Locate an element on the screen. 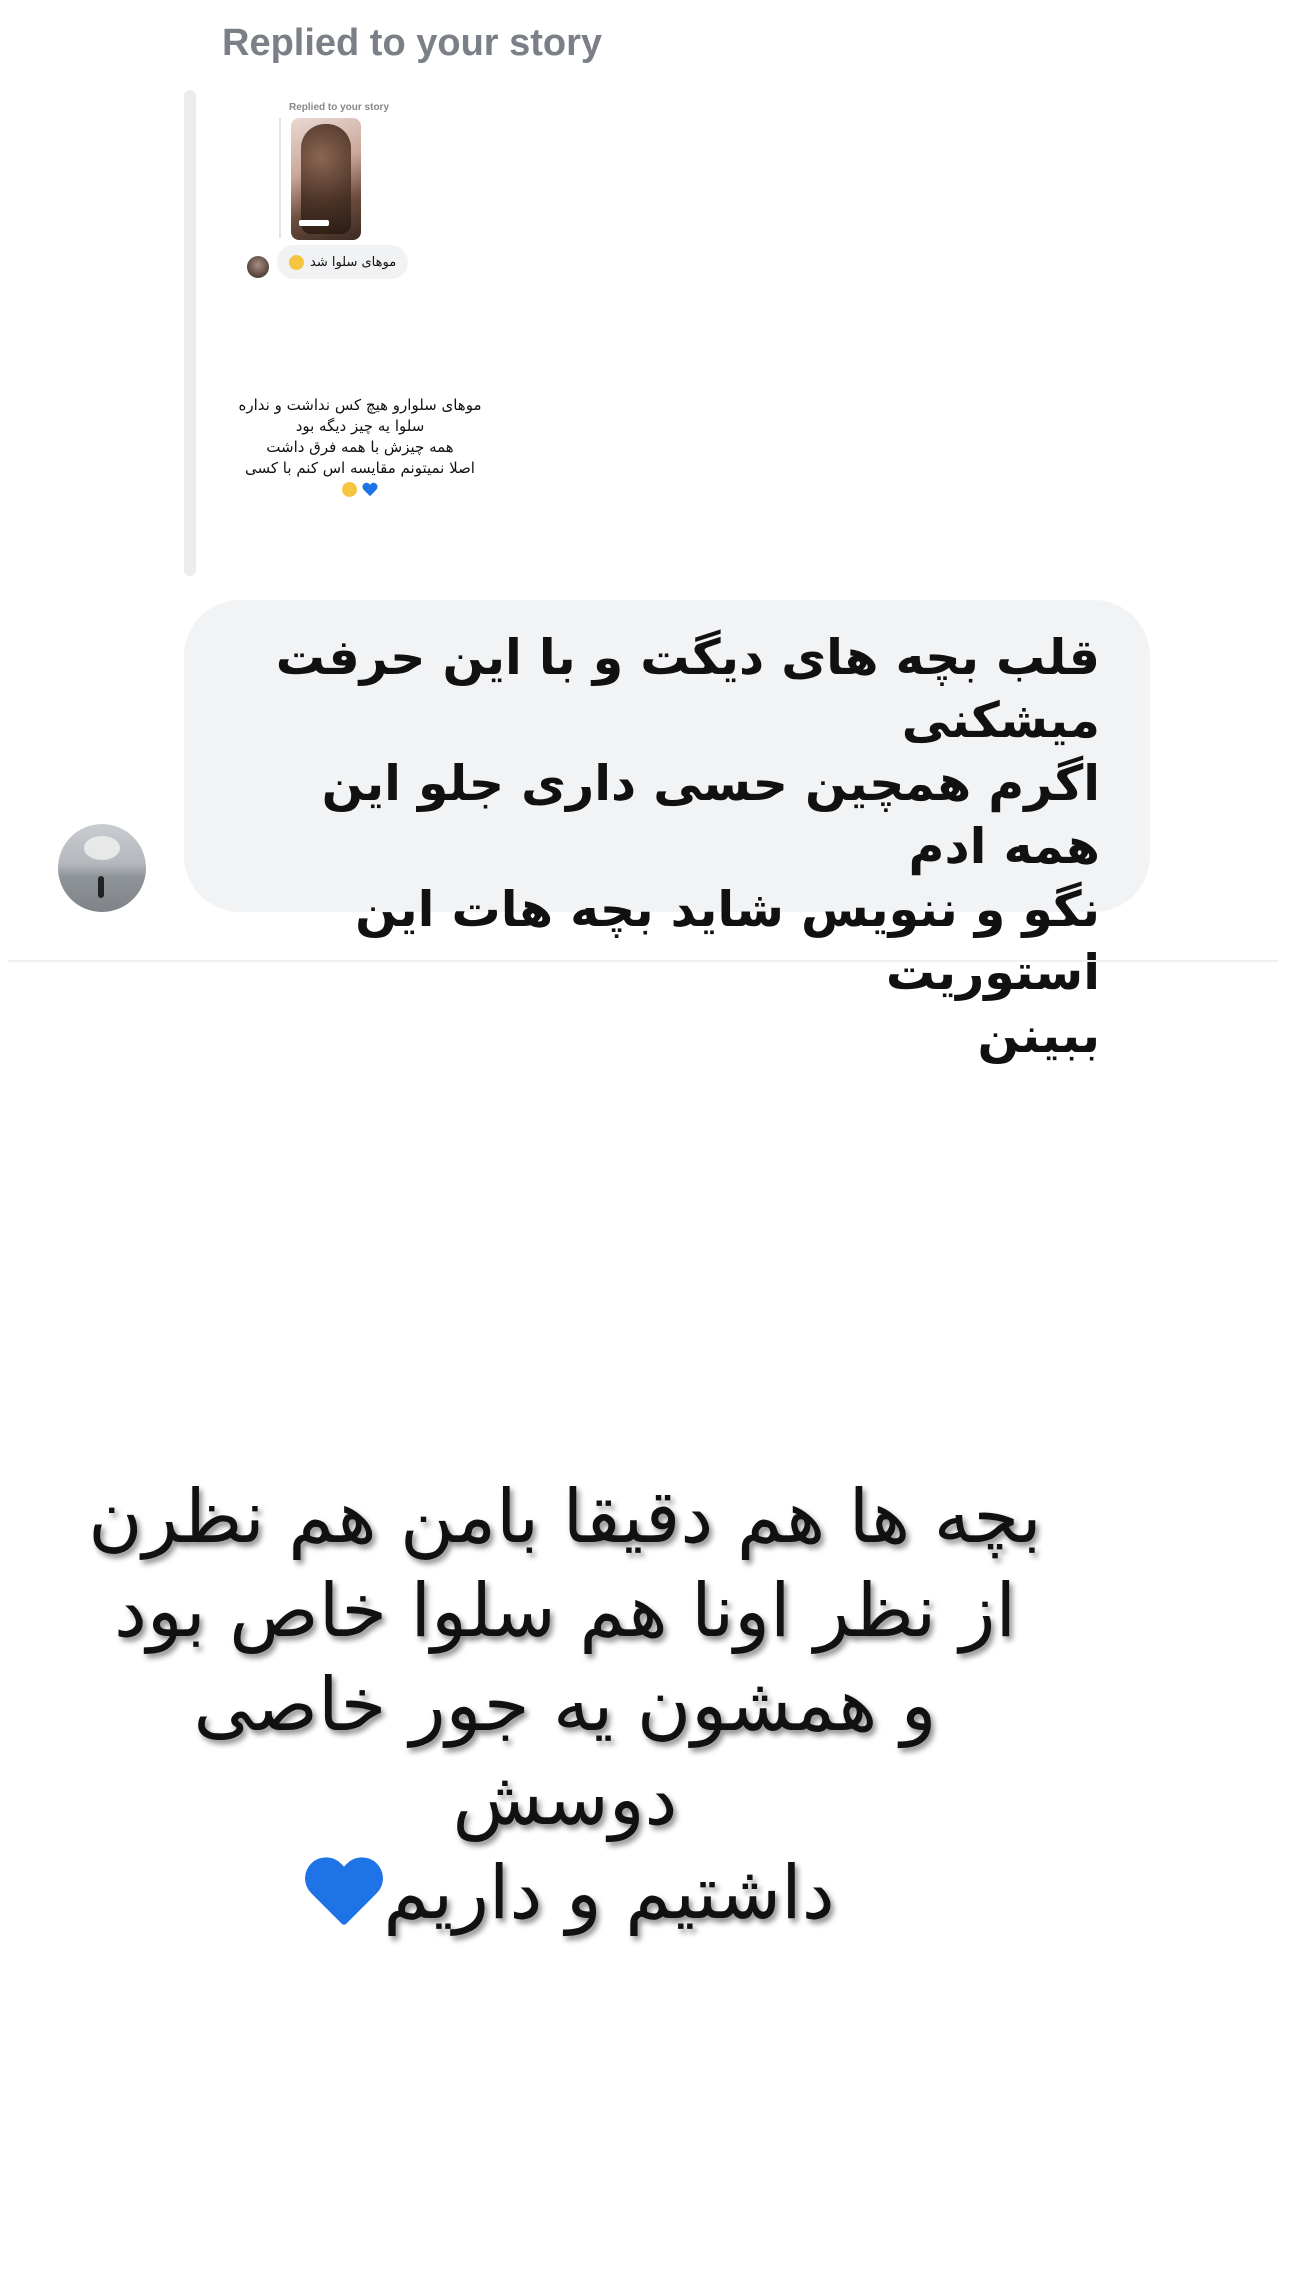  caption-emoji-row is located at coordinates (360, 489).